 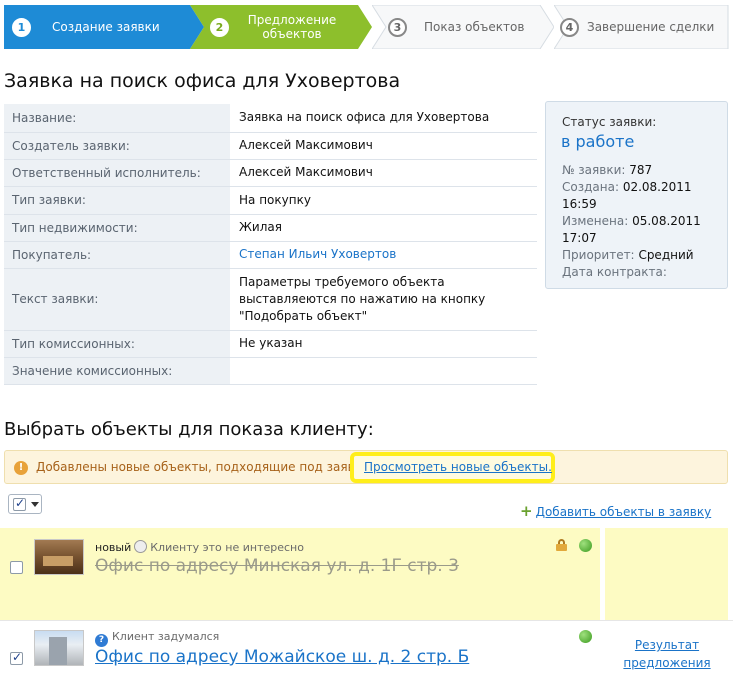 I want to click on detail-value: Жилая, so click(x=383, y=228).